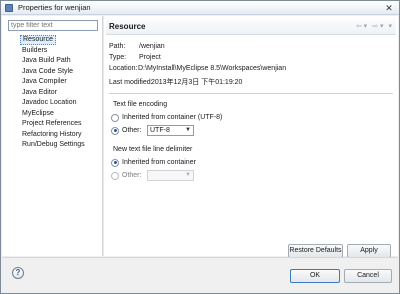  What do you see at coordinates (9, 7) in the screenshot?
I see `window-icon` at bounding box center [9, 7].